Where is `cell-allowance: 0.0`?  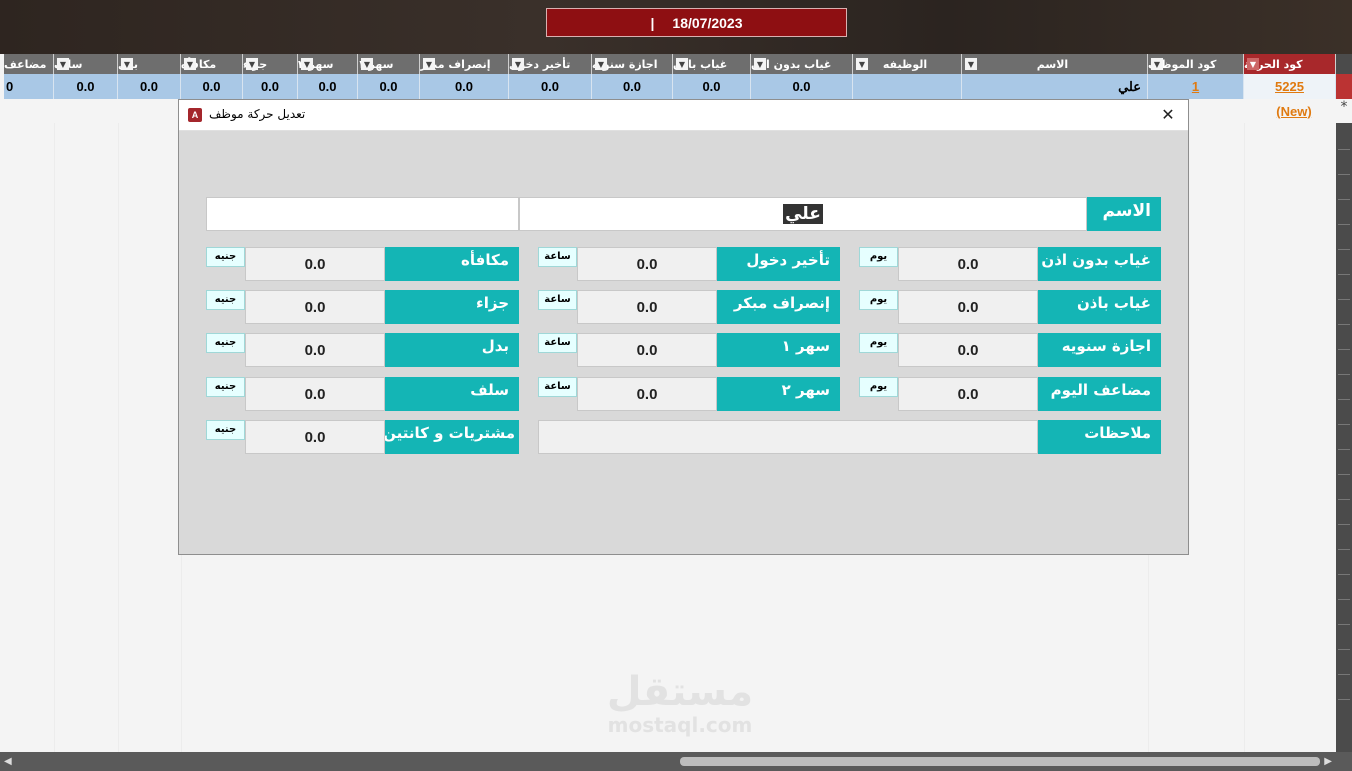 cell-allowance: 0.0 is located at coordinates (149, 86).